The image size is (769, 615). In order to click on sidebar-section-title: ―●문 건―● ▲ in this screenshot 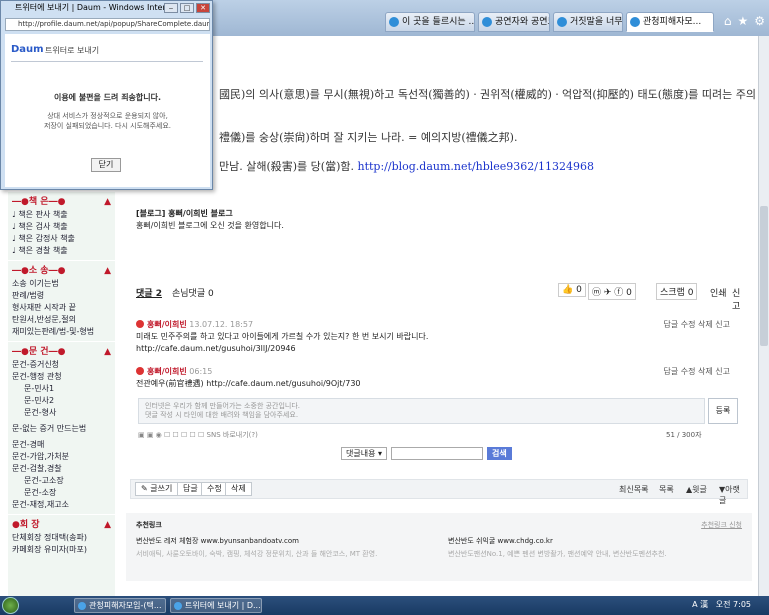, I will do `click(61, 352)`.